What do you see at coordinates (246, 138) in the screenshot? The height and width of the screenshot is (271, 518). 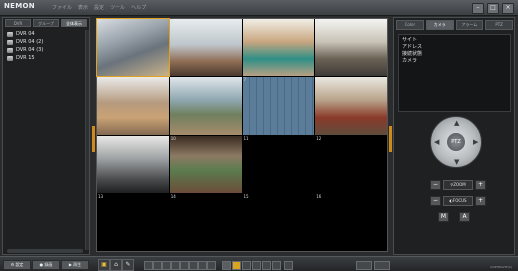 I see `camera-number: 11` at bounding box center [246, 138].